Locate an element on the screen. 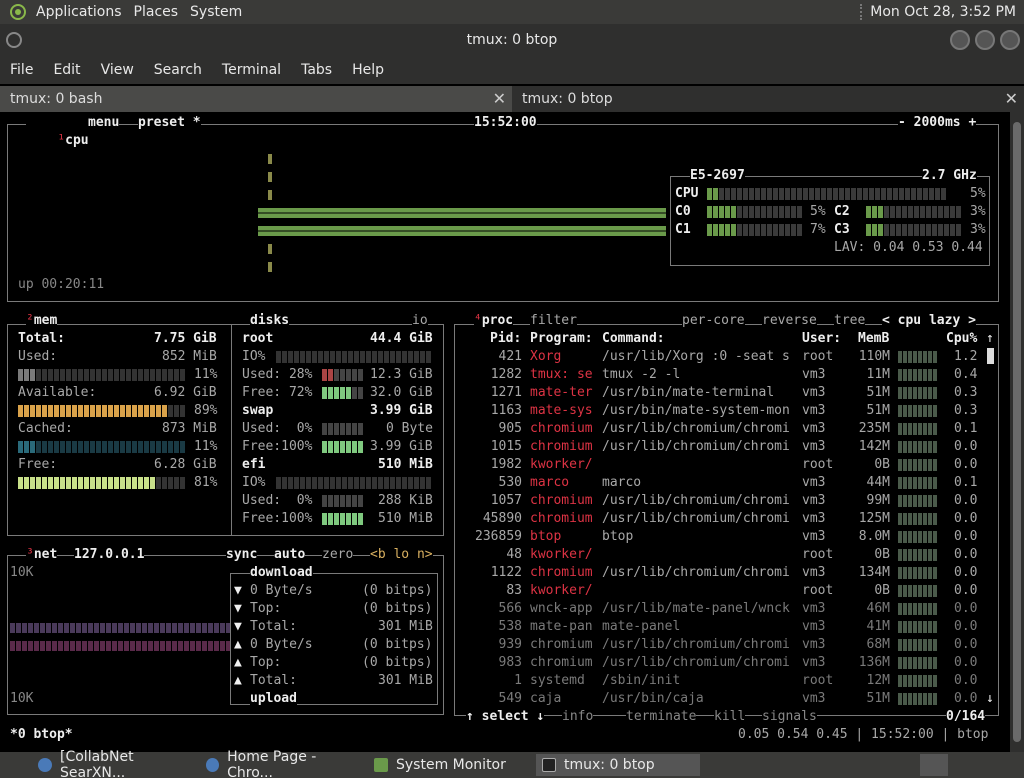 The width and height of the screenshot is (1024, 778). menu-file: File is located at coordinates (21, 70).